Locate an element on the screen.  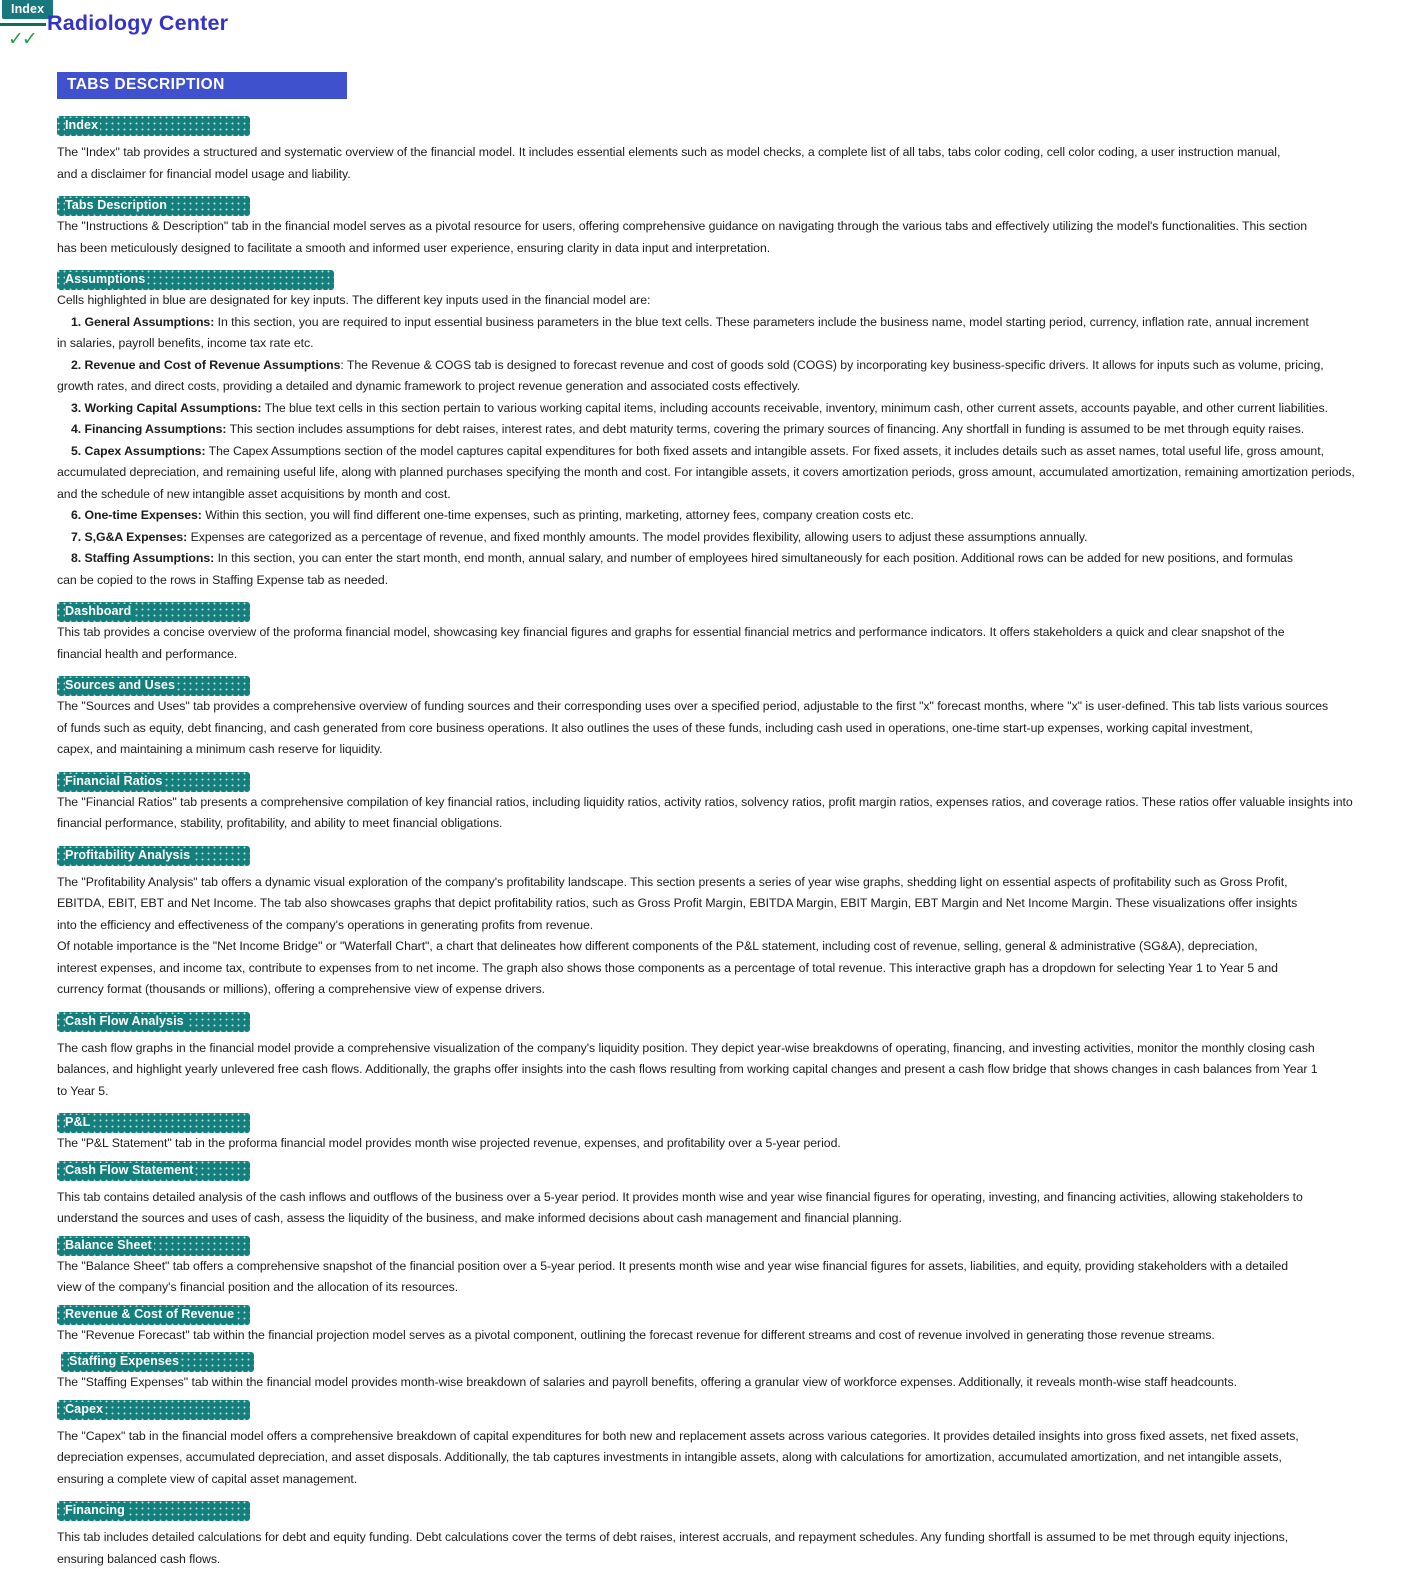
section-label-revenue-cost-of-revenue-text: Revenue & Cost of Revenue is located at coordinates (150, 1314).